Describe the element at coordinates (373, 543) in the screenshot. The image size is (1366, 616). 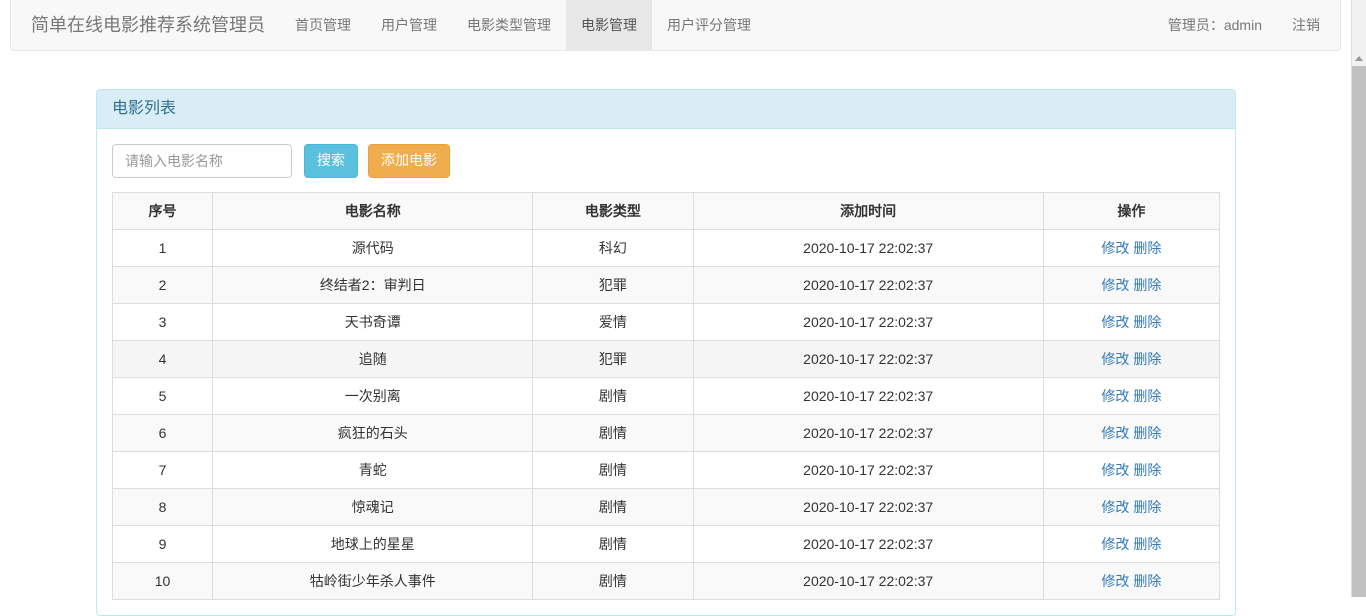
I see `cell-name: 地球上的星星` at that location.